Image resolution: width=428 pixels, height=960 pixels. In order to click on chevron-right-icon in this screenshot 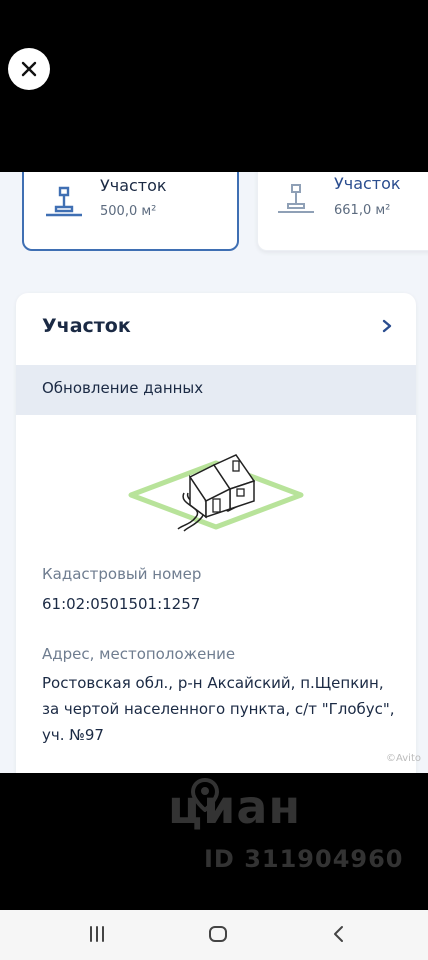, I will do `click(387, 326)`.